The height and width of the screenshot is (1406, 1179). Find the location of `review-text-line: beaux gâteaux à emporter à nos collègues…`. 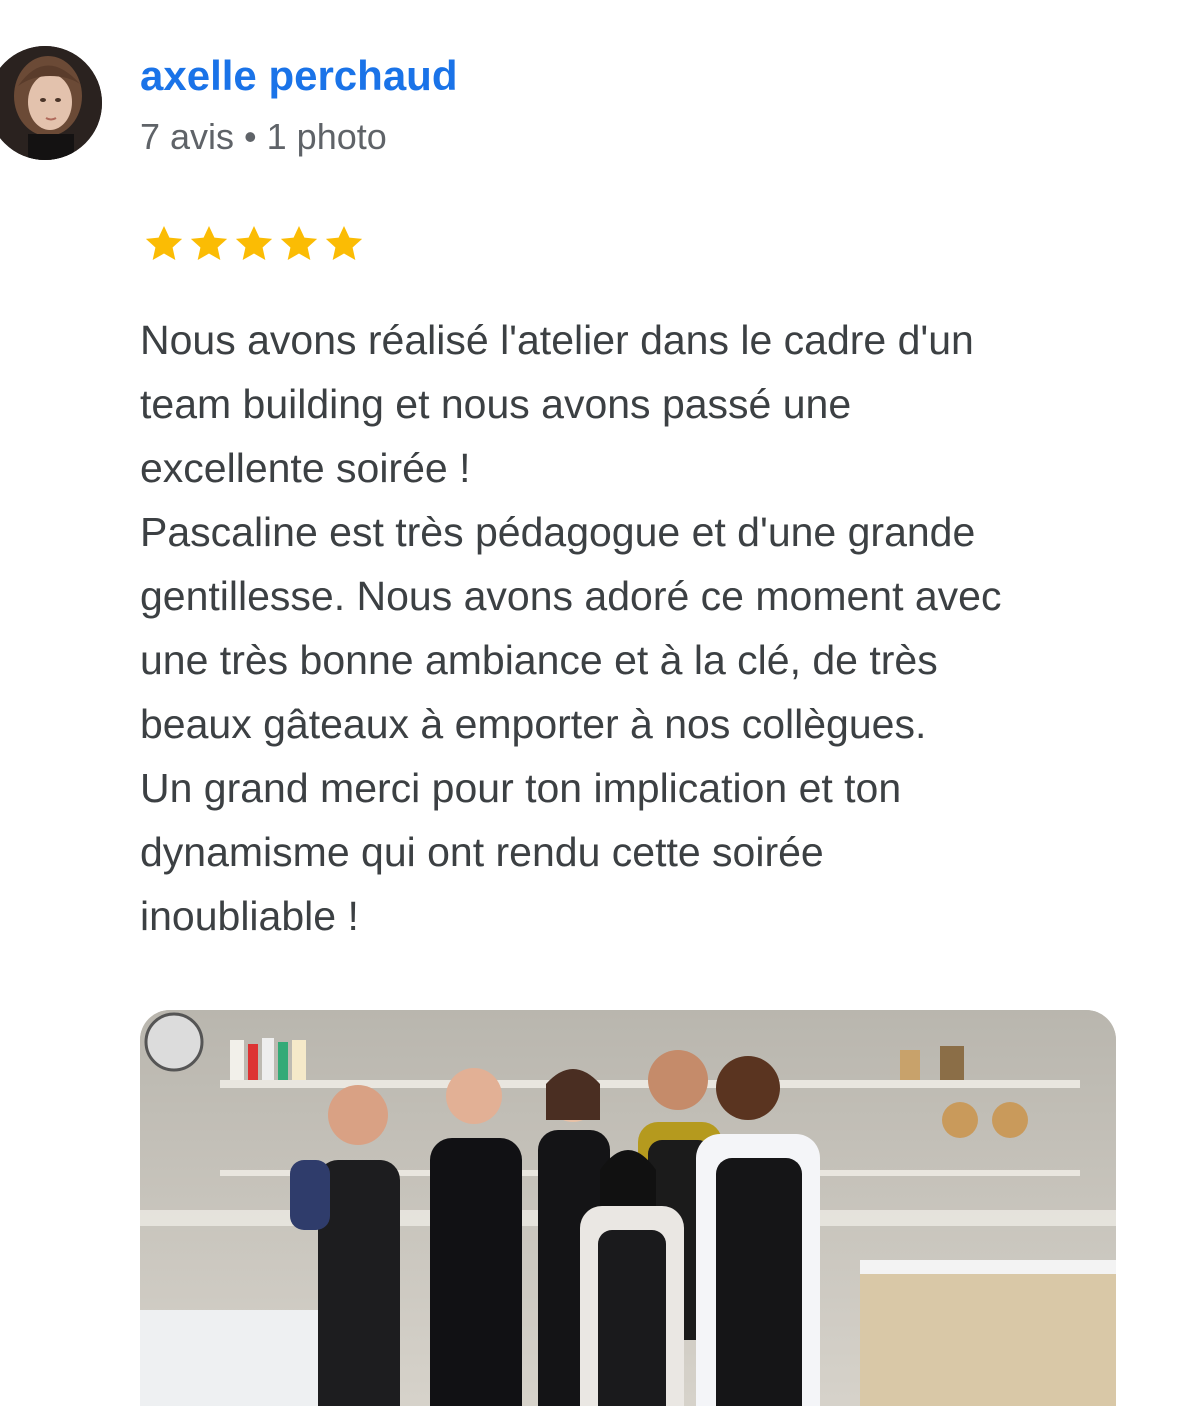

review-text-line: beaux gâteaux à emporter à nos collègues… is located at coordinates (533, 724).